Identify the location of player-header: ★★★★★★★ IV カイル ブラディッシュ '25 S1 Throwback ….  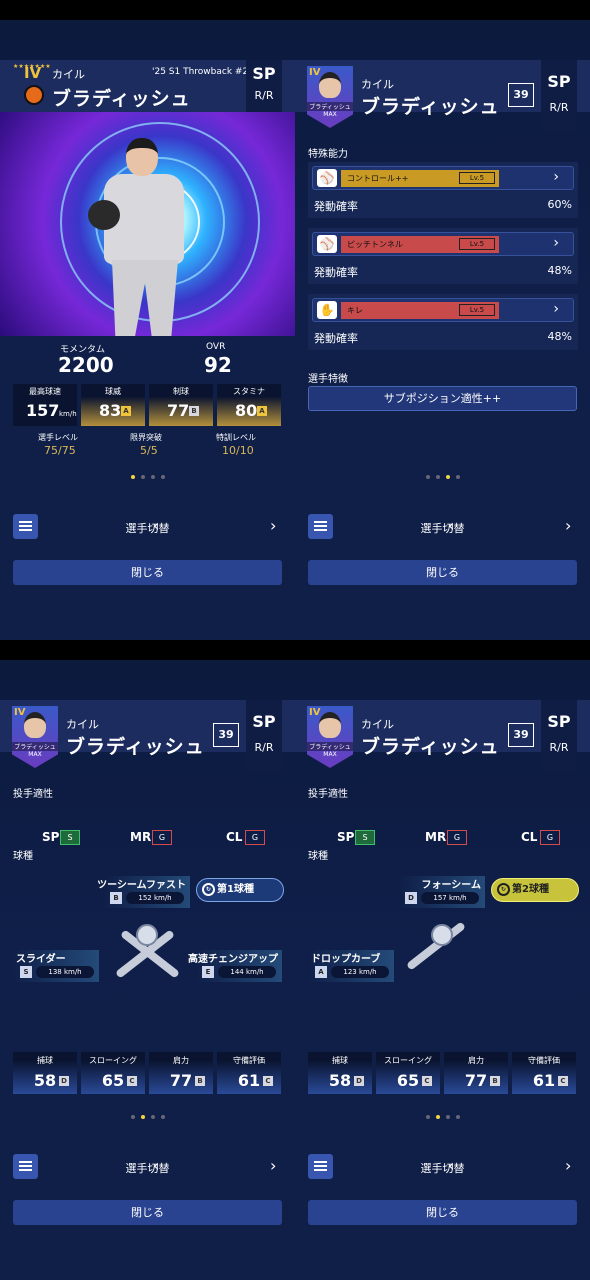
(147, 86).